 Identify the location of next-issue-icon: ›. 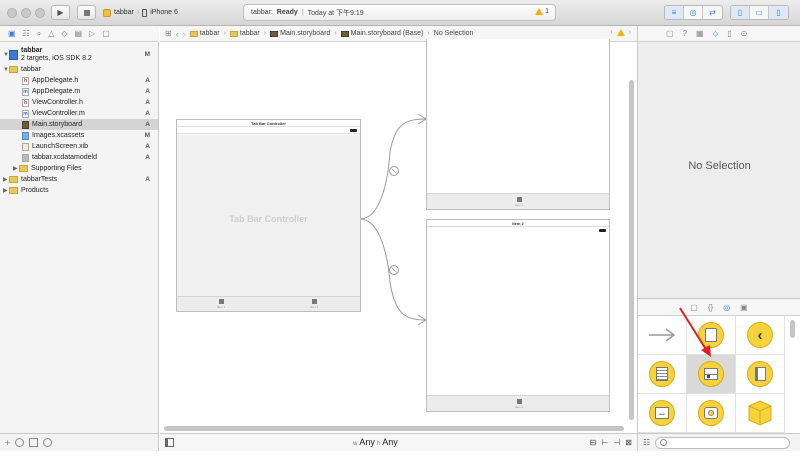
(630, 32).